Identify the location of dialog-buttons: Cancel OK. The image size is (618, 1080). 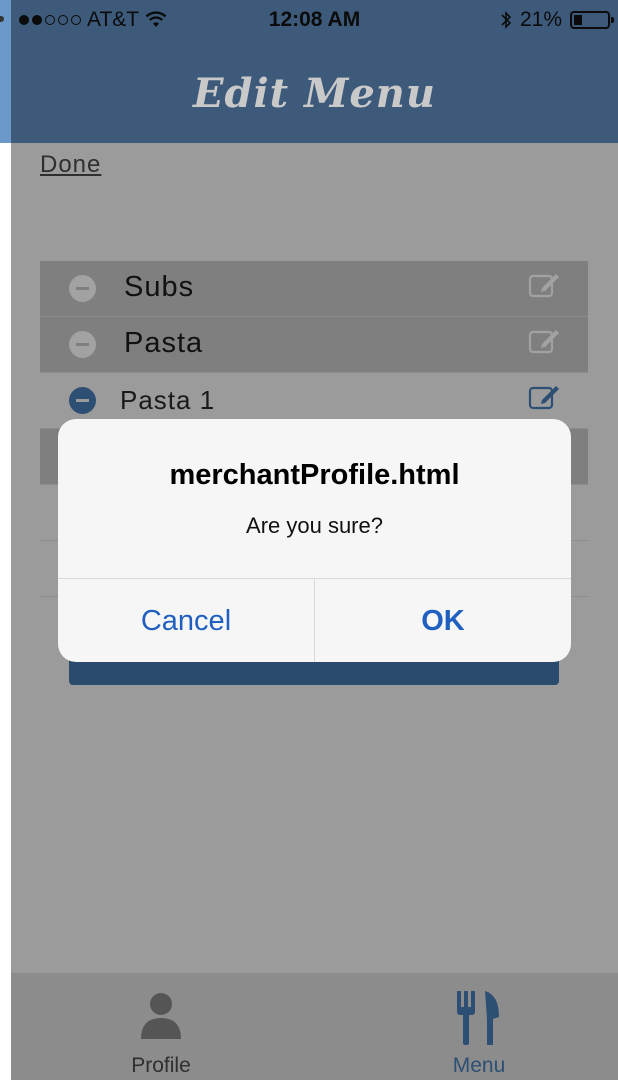
(314, 620).